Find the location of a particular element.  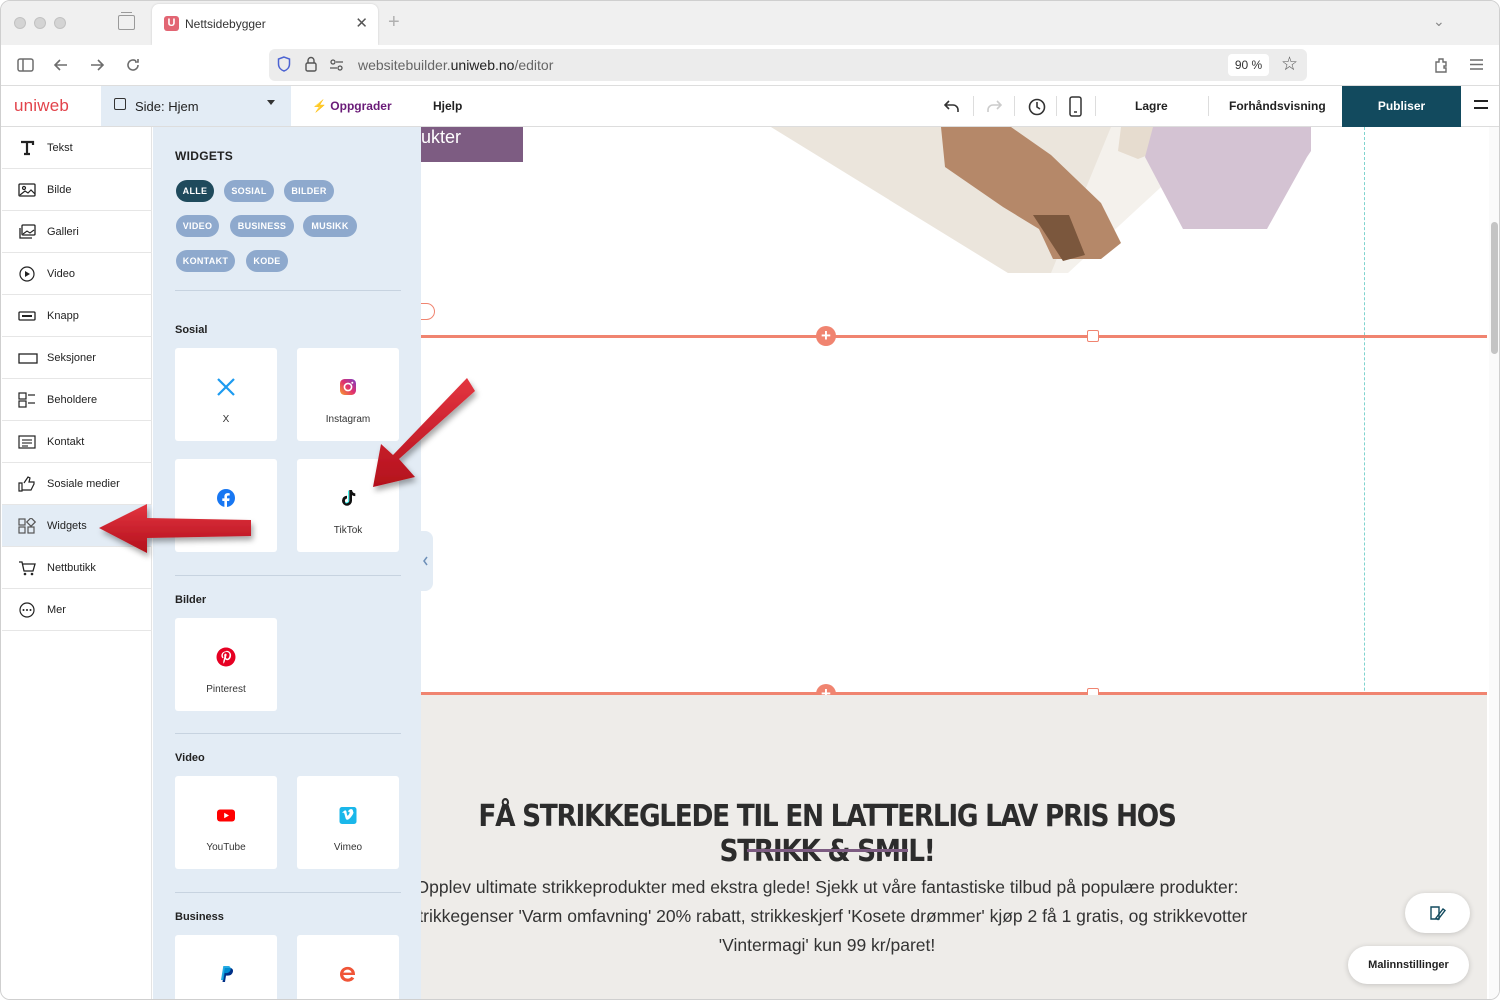

section-title-sosial: Sosial is located at coordinates (191, 330).